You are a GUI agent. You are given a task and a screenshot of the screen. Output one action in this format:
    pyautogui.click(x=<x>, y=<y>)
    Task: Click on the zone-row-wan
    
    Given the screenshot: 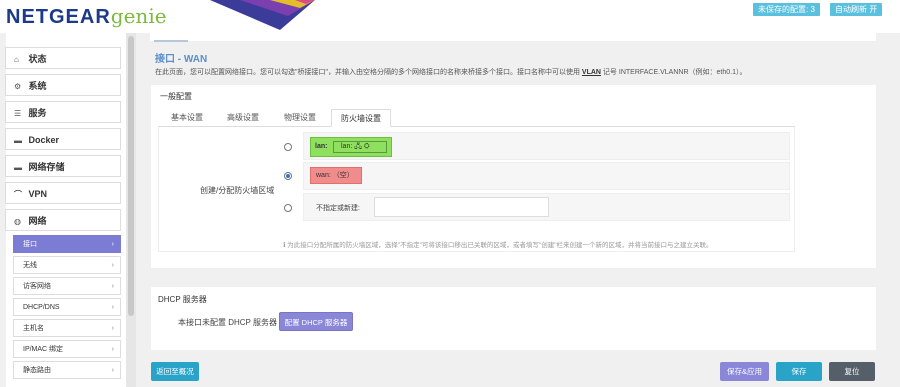 What is the action you would take?
    pyautogui.click(x=546, y=176)
    